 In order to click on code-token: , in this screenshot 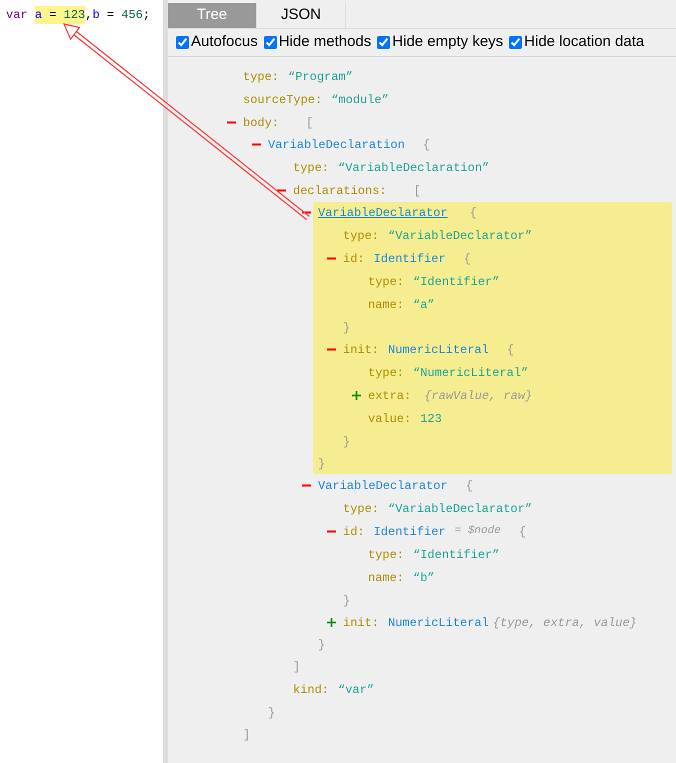, I will do `click(88, 15)`.